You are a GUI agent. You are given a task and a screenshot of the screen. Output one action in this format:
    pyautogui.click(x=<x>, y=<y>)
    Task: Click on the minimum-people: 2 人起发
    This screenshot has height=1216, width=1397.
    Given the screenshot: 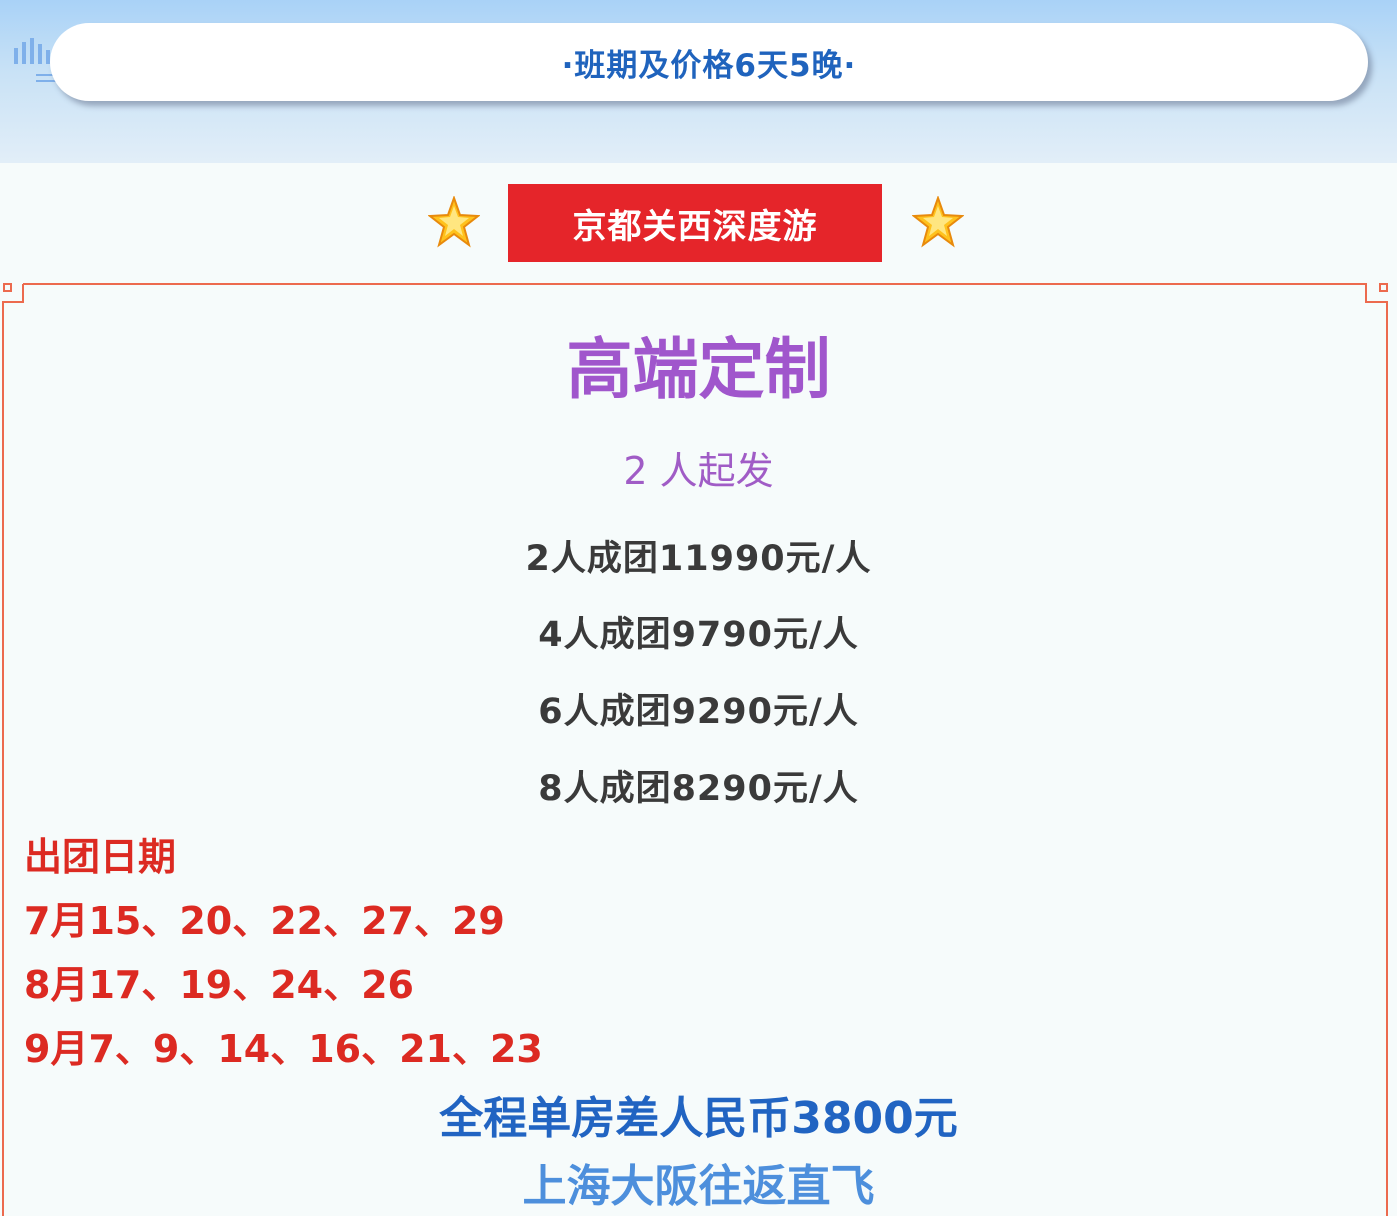 What is the action you would take?
    pyautogui.click(x=698, y=471)
    